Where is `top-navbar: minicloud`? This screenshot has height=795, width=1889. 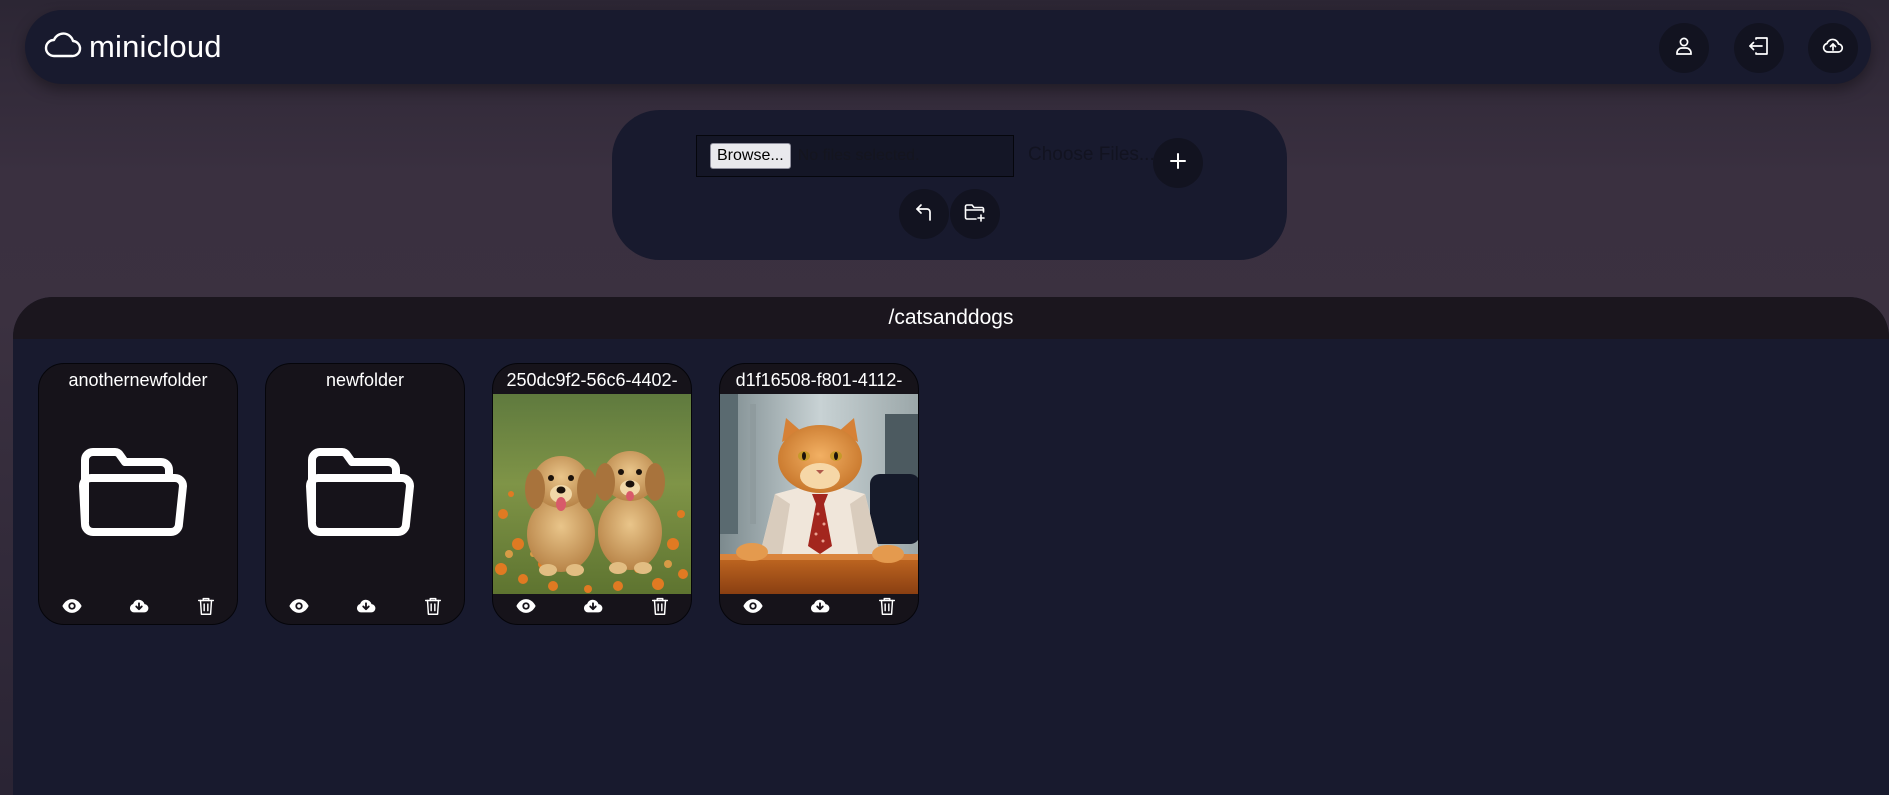
top-navbar: minicloud is located at coordinates (948, 47).